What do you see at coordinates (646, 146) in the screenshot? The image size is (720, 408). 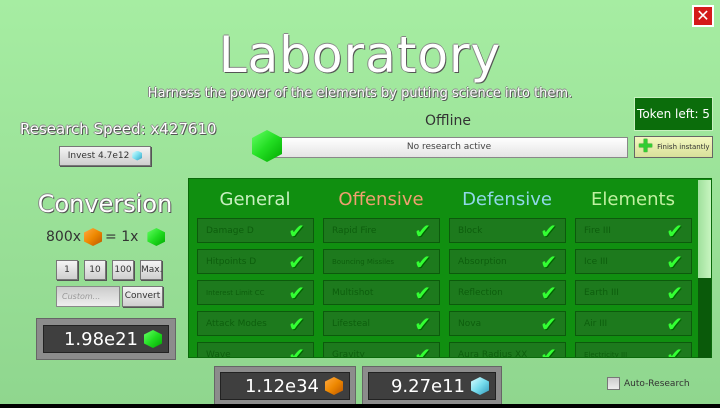 I see `plus-icon: ✚` at bounding box center [646, 146].